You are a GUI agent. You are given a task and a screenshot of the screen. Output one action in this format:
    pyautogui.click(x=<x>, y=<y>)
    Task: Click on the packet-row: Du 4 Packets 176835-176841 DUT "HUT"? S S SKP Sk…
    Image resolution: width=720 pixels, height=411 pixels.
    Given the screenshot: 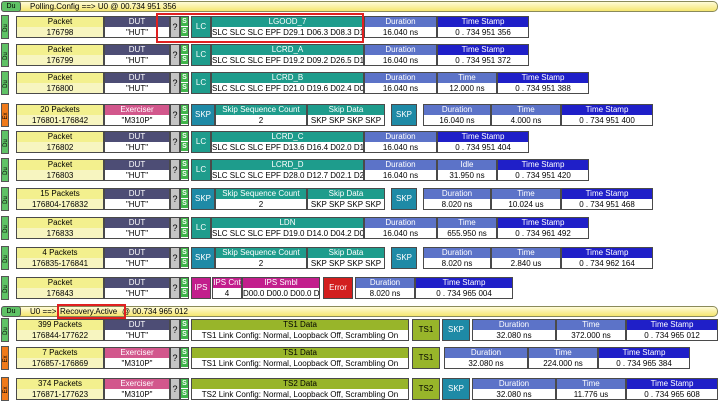 What is the action you would take?
    pyautogui.click(x=360, y=258)
    